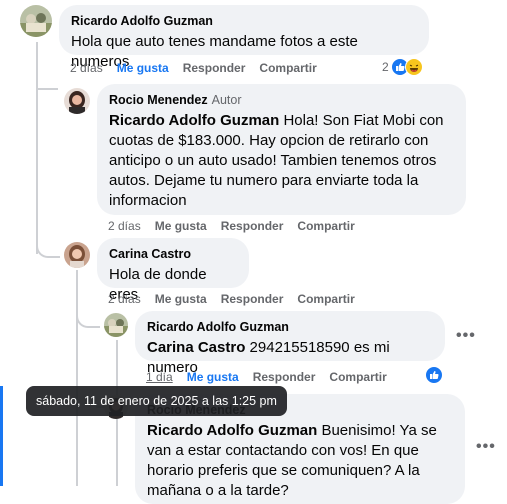  I want to click on thread-line-root, so click(37, 148).